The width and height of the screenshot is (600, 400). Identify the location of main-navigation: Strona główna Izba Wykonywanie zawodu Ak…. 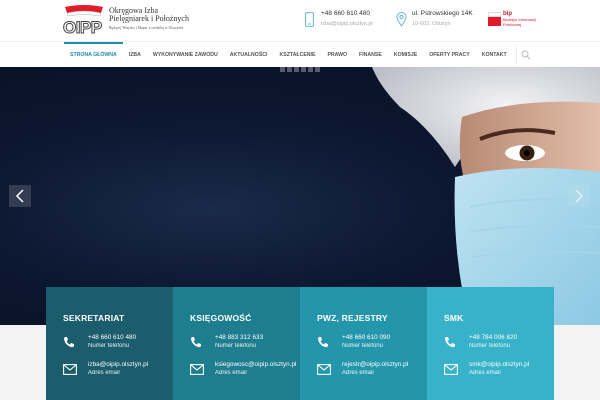
(300, 54).